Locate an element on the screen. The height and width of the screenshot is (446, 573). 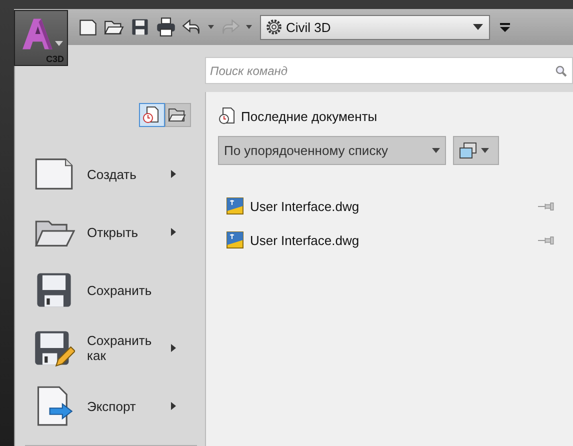
sort-dropdown: По упорядоченному списку is located at coordinates (332, 150).